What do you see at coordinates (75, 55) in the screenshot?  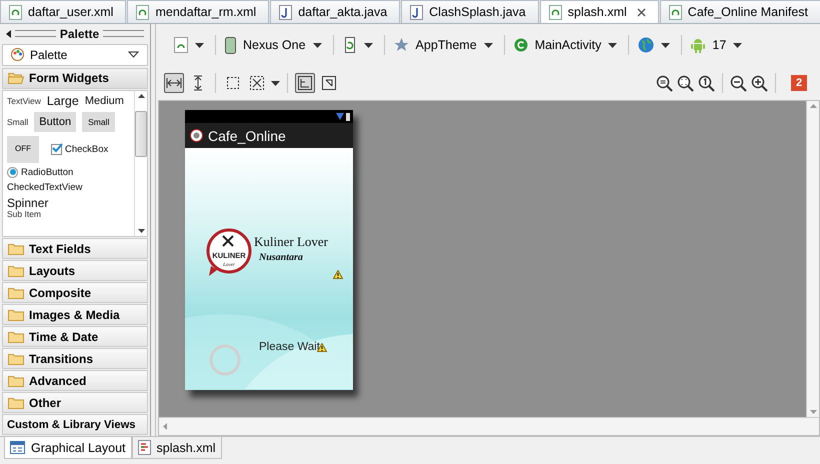 I see `palette-dropdown: Palette` at bounding box center [75, 55].